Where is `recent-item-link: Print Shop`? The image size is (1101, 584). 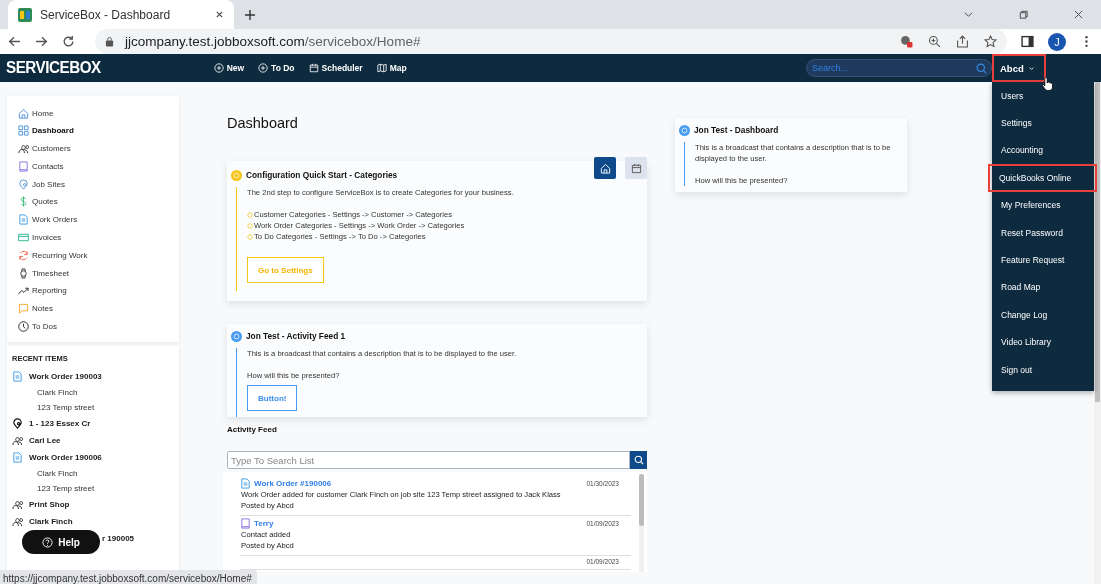
recent-item-link: Print Shop is located at coordinates (49, 504).